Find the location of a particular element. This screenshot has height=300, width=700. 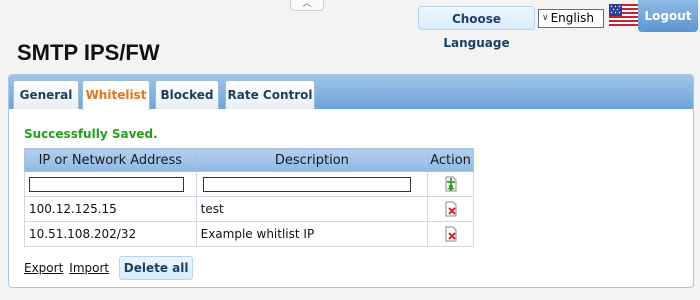

us-flag-icon is located at coordinates (624, 15).